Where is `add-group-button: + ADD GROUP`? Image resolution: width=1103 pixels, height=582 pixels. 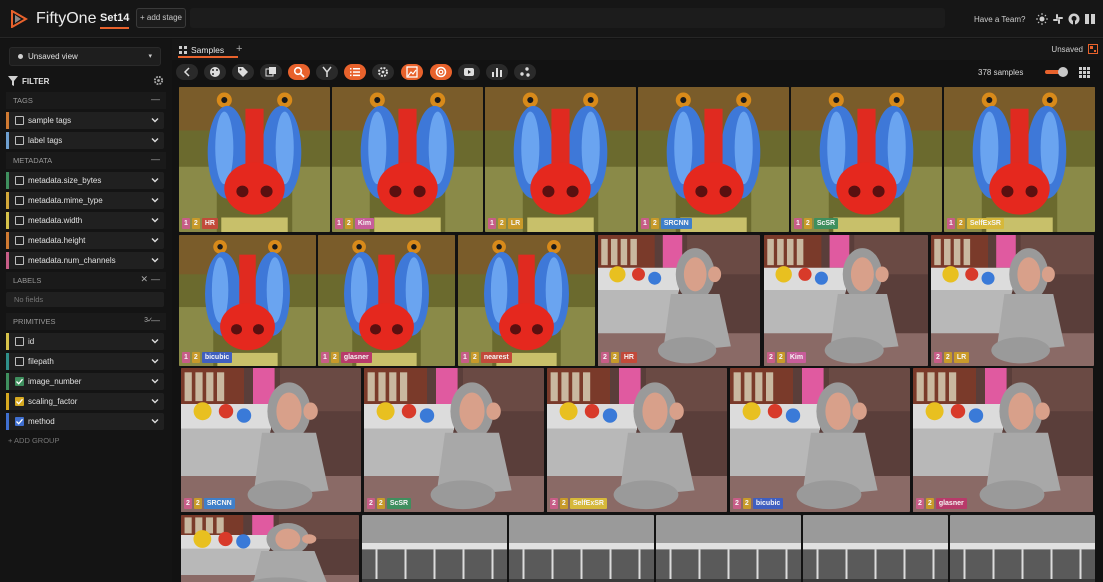 add-group-button: + ADD GROUP is located at coordinates (33, 440).